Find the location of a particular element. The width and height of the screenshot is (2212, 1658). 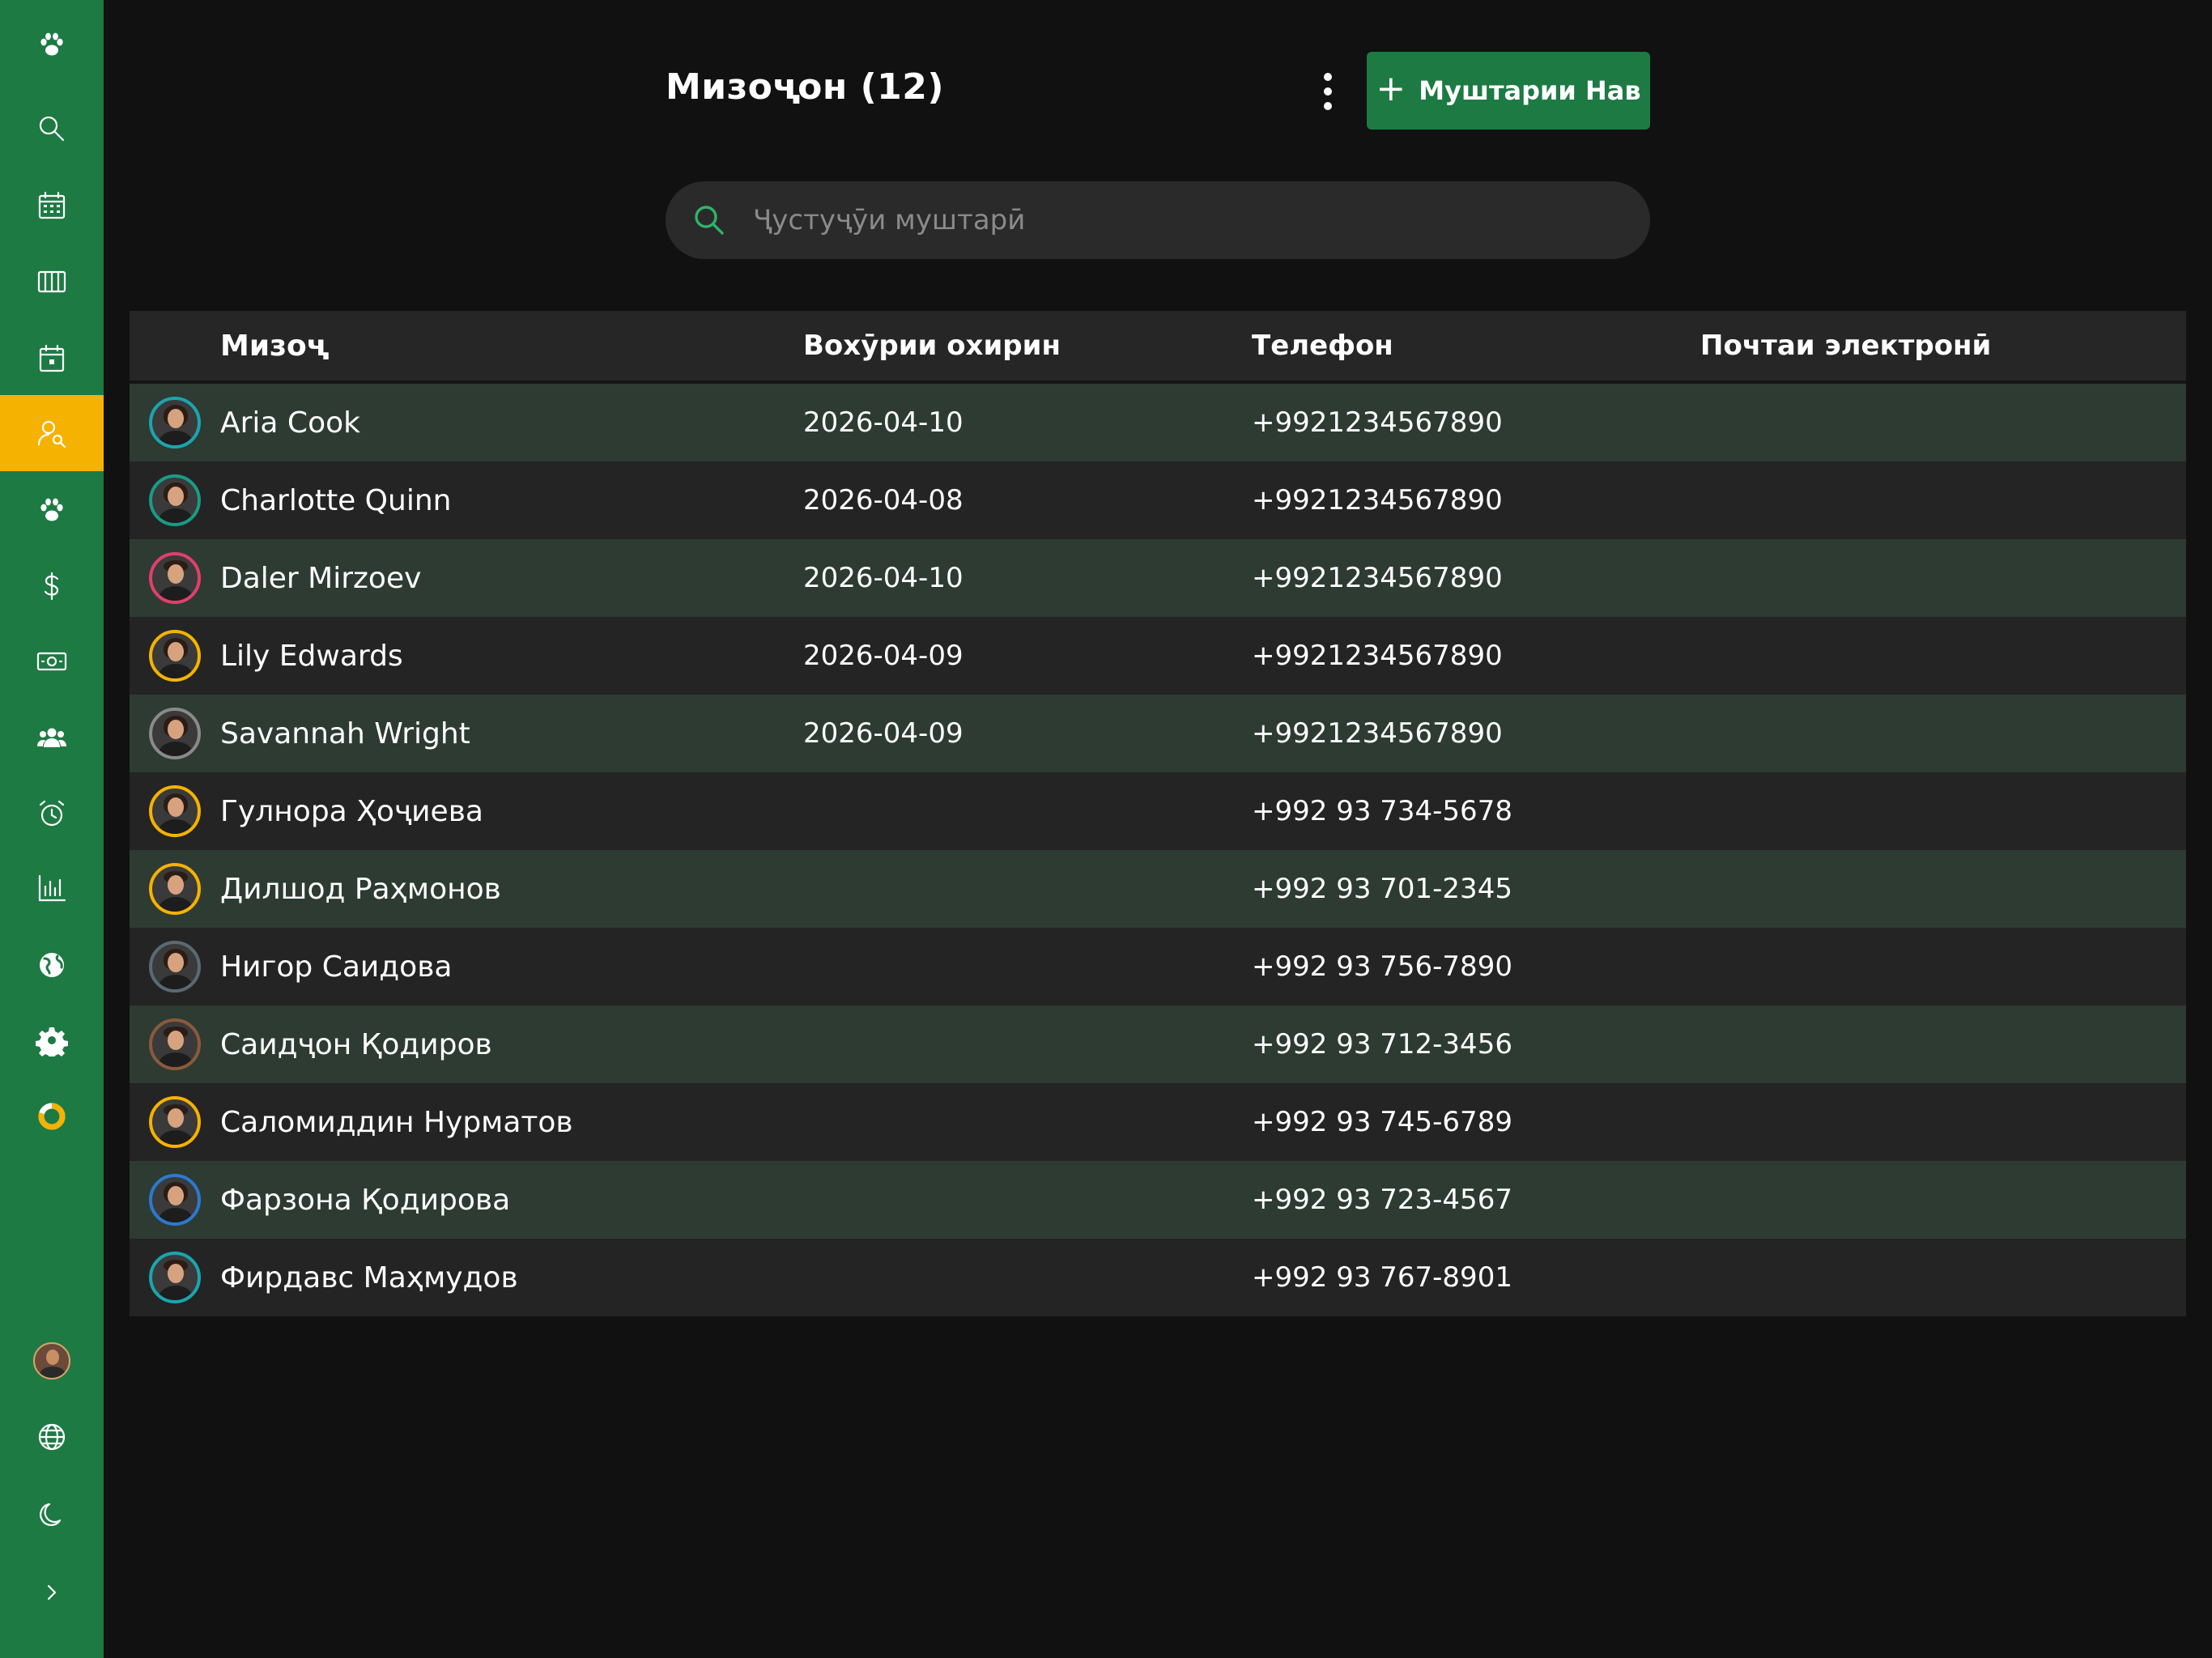

sidebar-item-reports is located at coordinates (52, 888).